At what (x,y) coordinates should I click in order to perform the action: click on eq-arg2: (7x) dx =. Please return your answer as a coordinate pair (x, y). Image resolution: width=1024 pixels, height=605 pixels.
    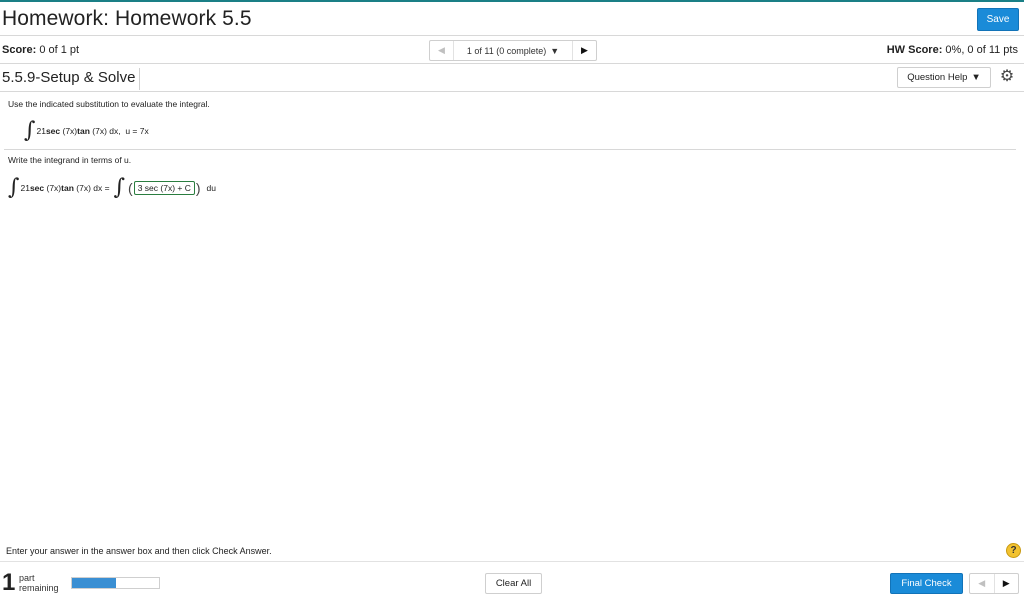
    Looking at the image, I should click on (93, 188).